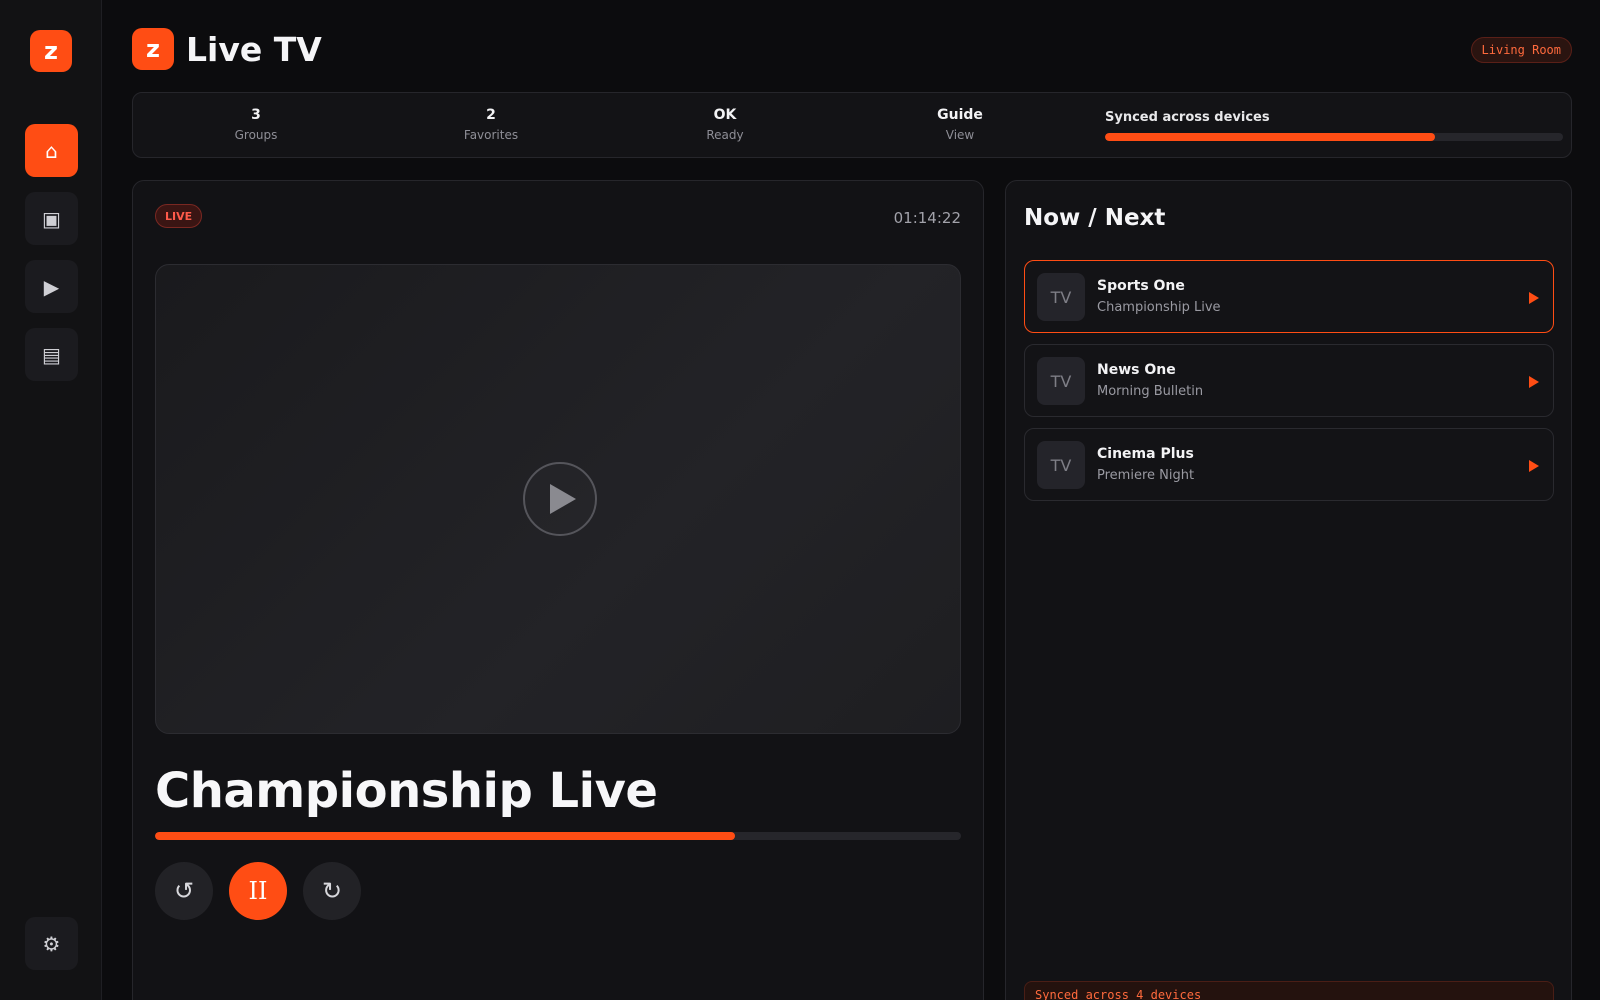 The width and height of the screenshot is (1600, 1000). Describe the element at coordinates (1159, 307) in the screenshot. I see `channel-program: Championship Live` at that location.